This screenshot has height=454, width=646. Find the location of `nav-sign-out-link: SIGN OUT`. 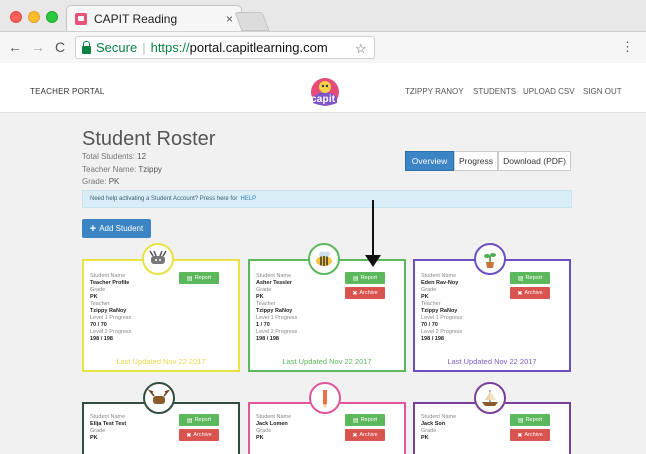

nav-sign-out-link: SIGN OUT is located at coordinates (602, 91).